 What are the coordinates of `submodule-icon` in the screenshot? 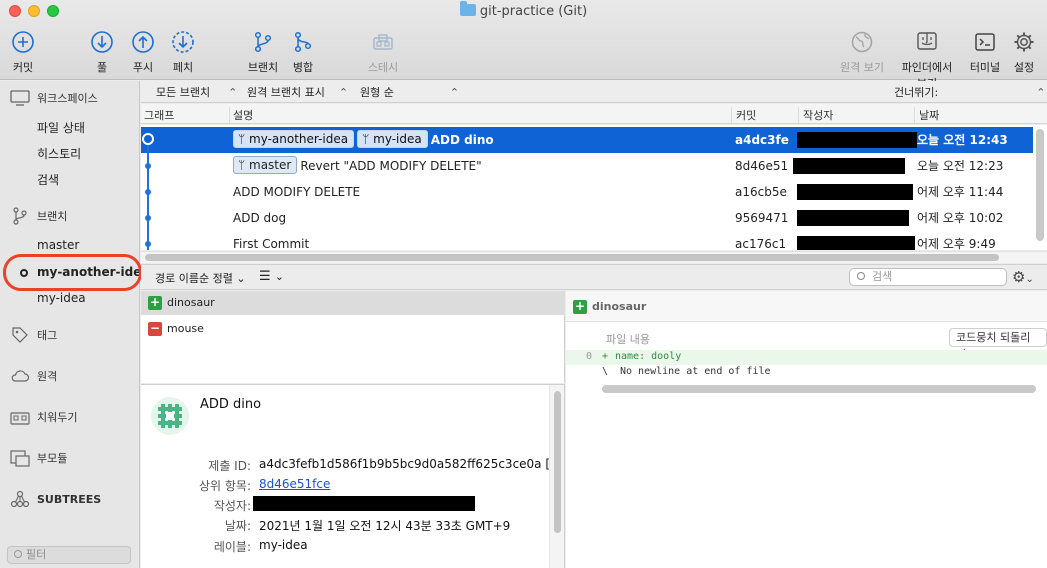 It's located at (20, 458).